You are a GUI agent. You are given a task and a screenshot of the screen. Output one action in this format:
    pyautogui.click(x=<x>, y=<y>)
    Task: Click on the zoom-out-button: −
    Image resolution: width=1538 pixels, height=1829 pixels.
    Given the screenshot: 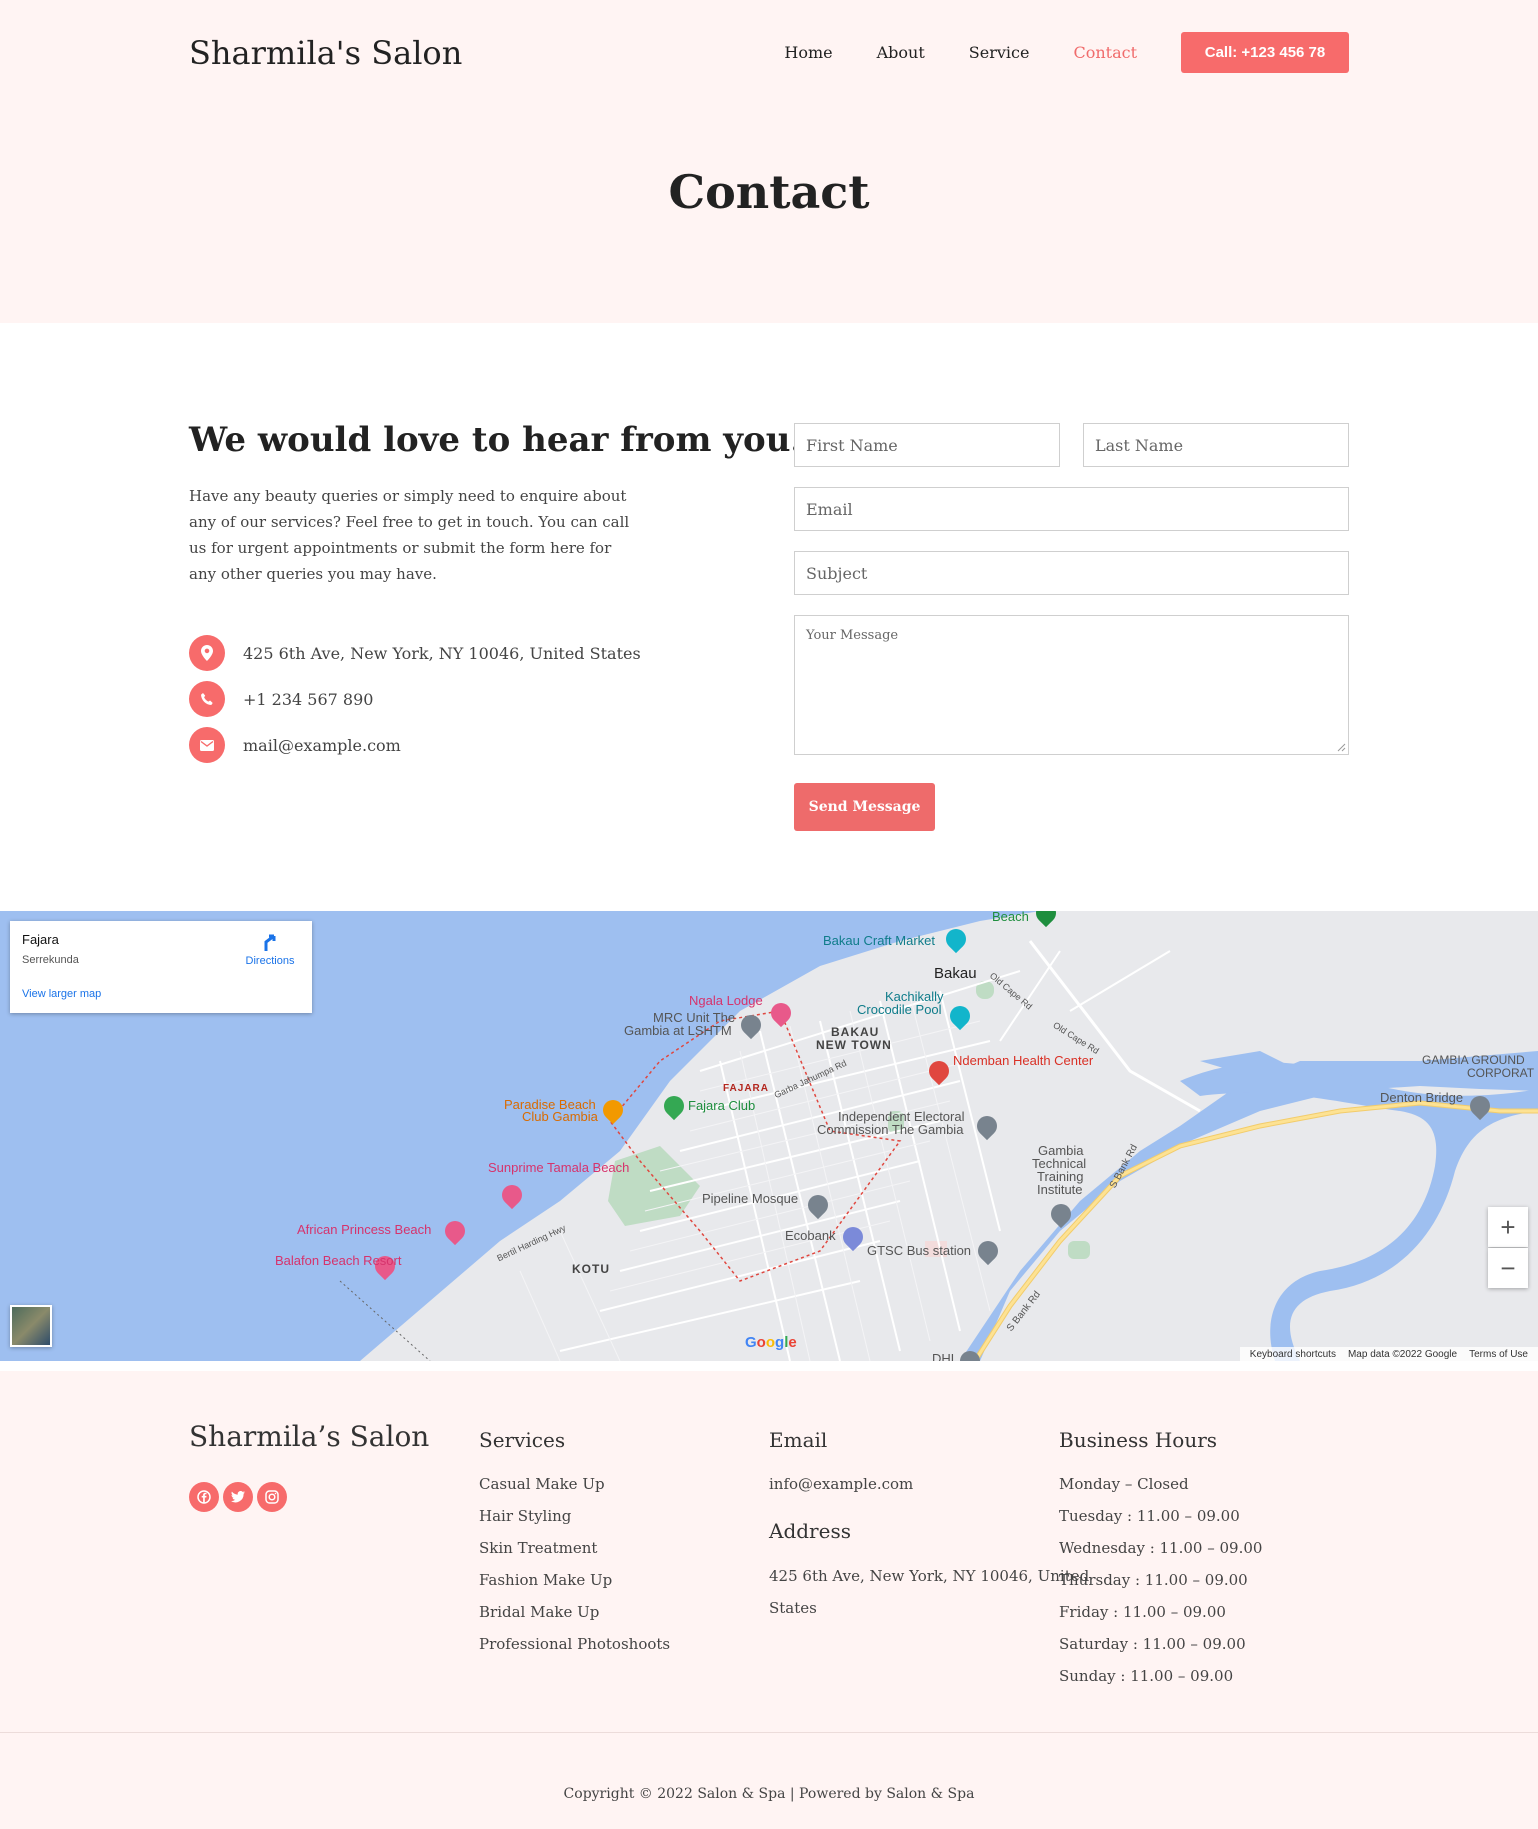 What is the action you would take?
    pyautogui.click(x=1508, y=1268)
    